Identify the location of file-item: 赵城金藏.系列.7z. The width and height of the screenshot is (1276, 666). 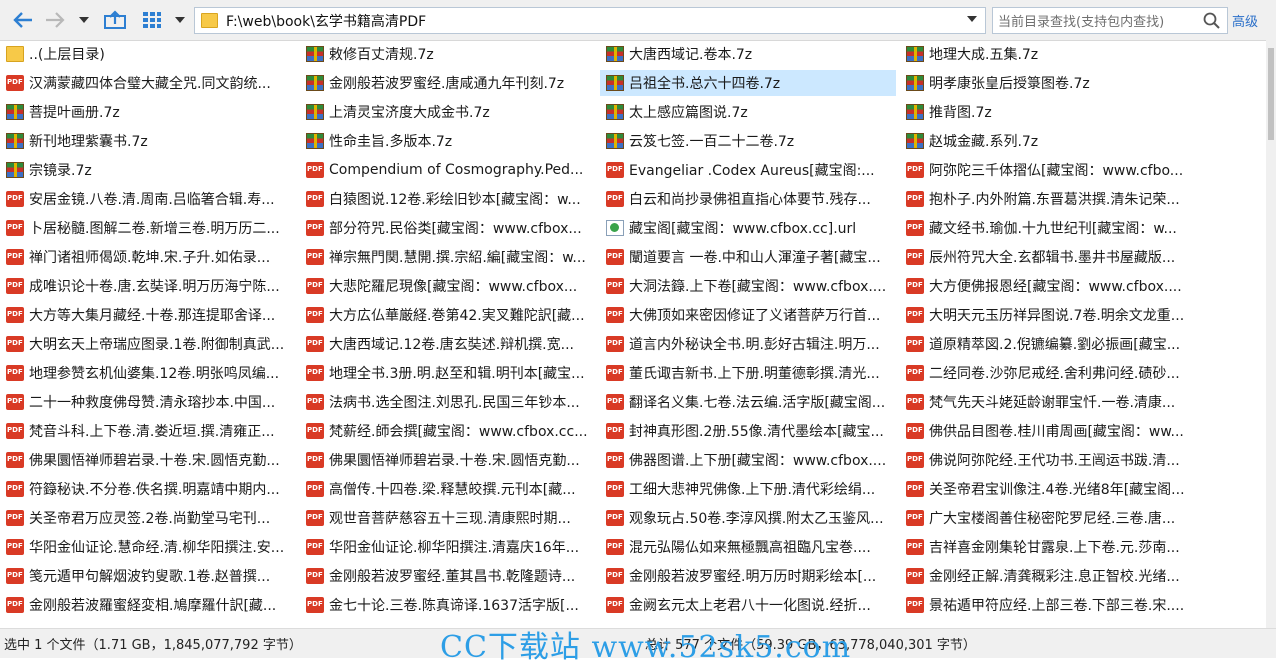
(1048, 141).